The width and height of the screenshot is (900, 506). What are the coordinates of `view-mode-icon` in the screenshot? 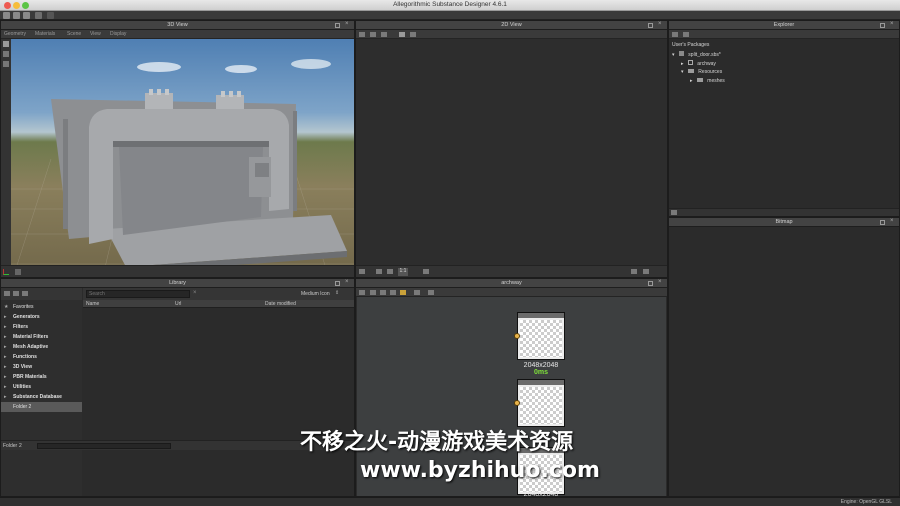 It's located at (362, 34).